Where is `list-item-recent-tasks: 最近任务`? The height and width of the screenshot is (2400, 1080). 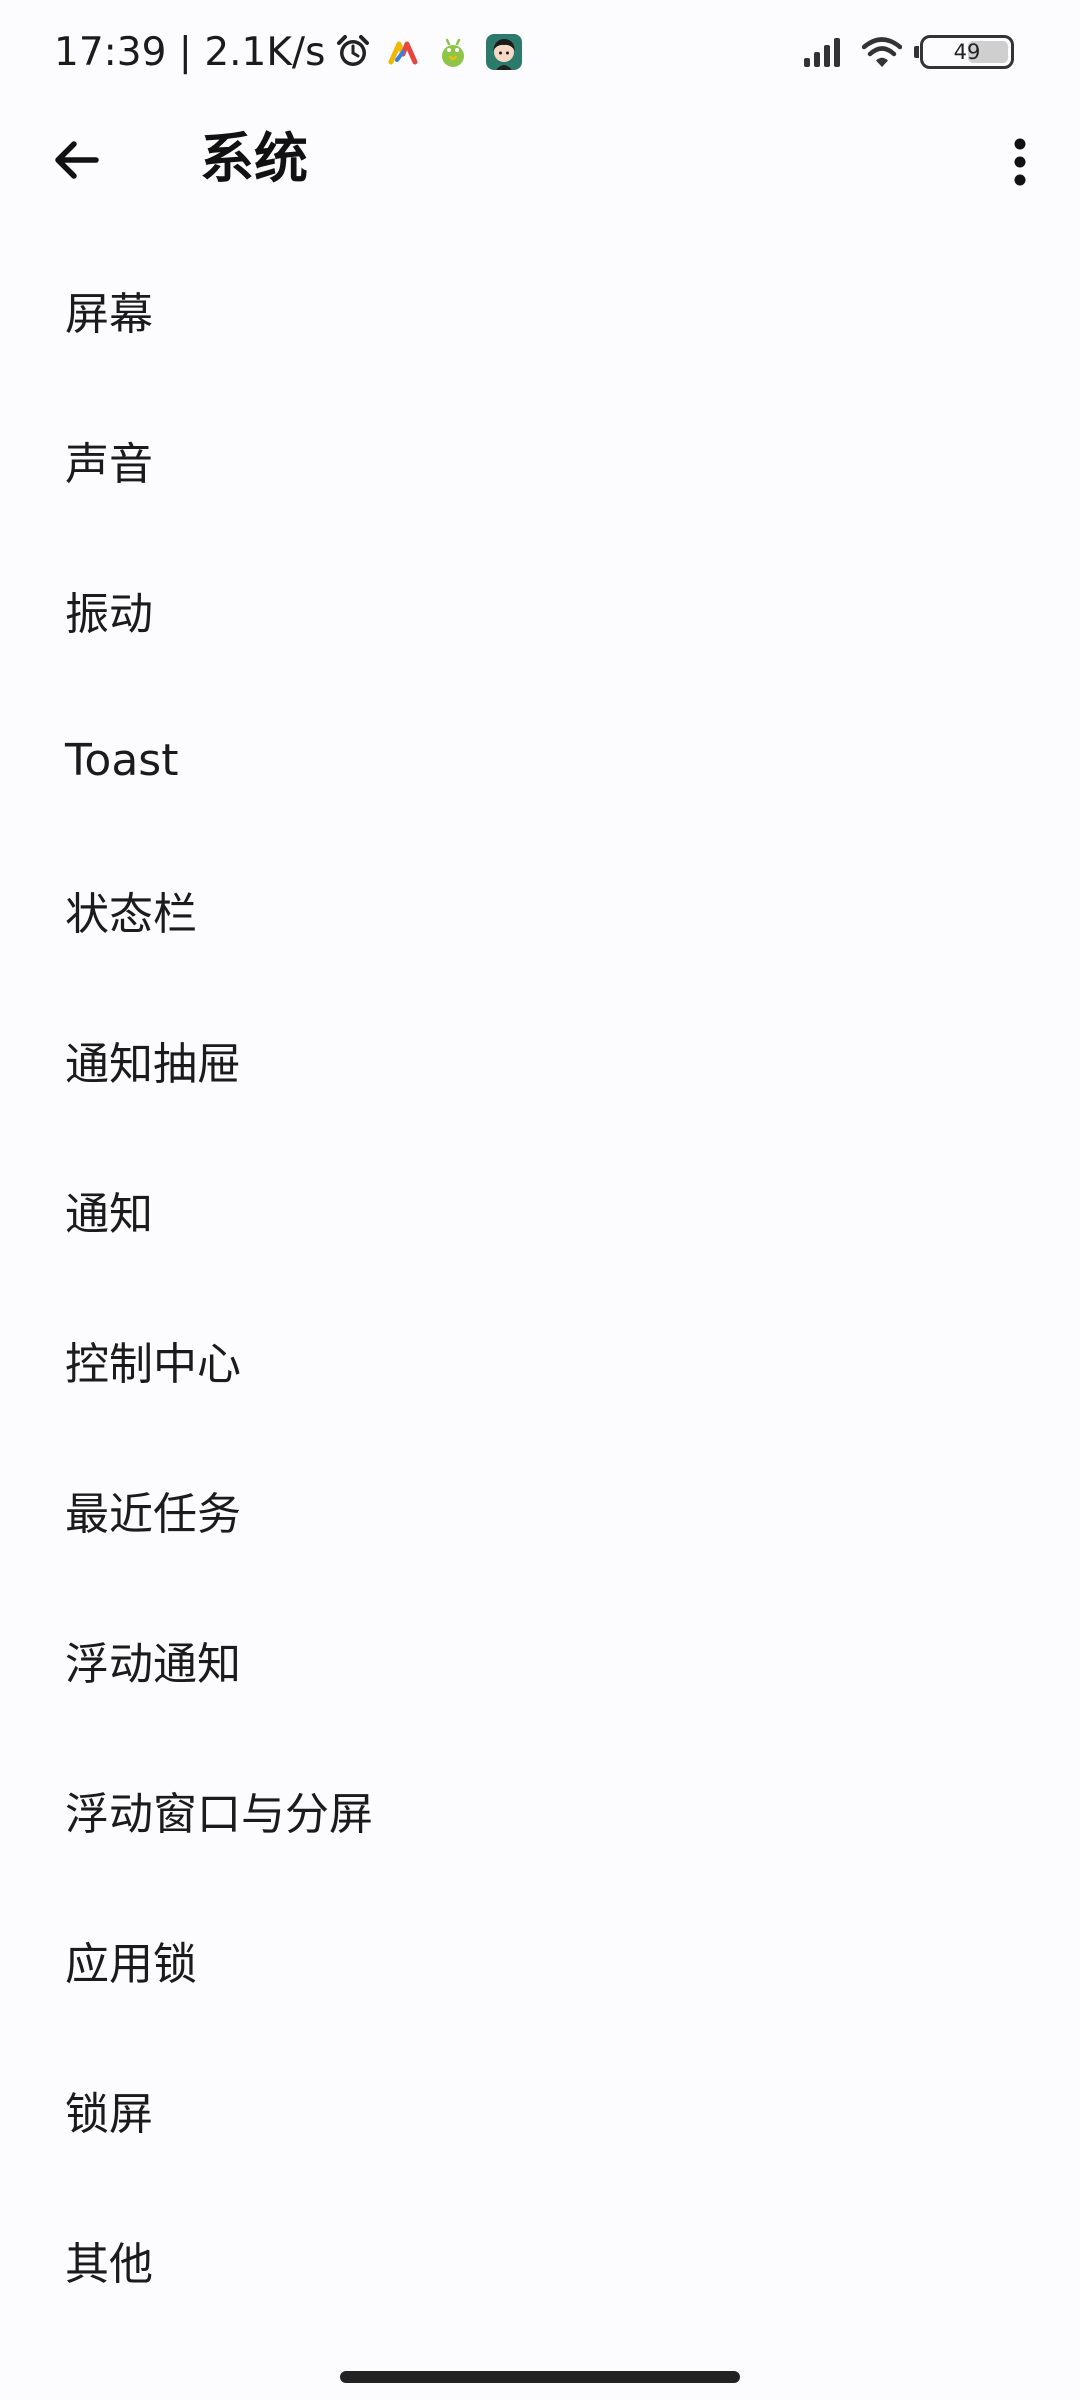
list-item-recent-tasks: 最近任务 is located at coordinates (540, 1510).